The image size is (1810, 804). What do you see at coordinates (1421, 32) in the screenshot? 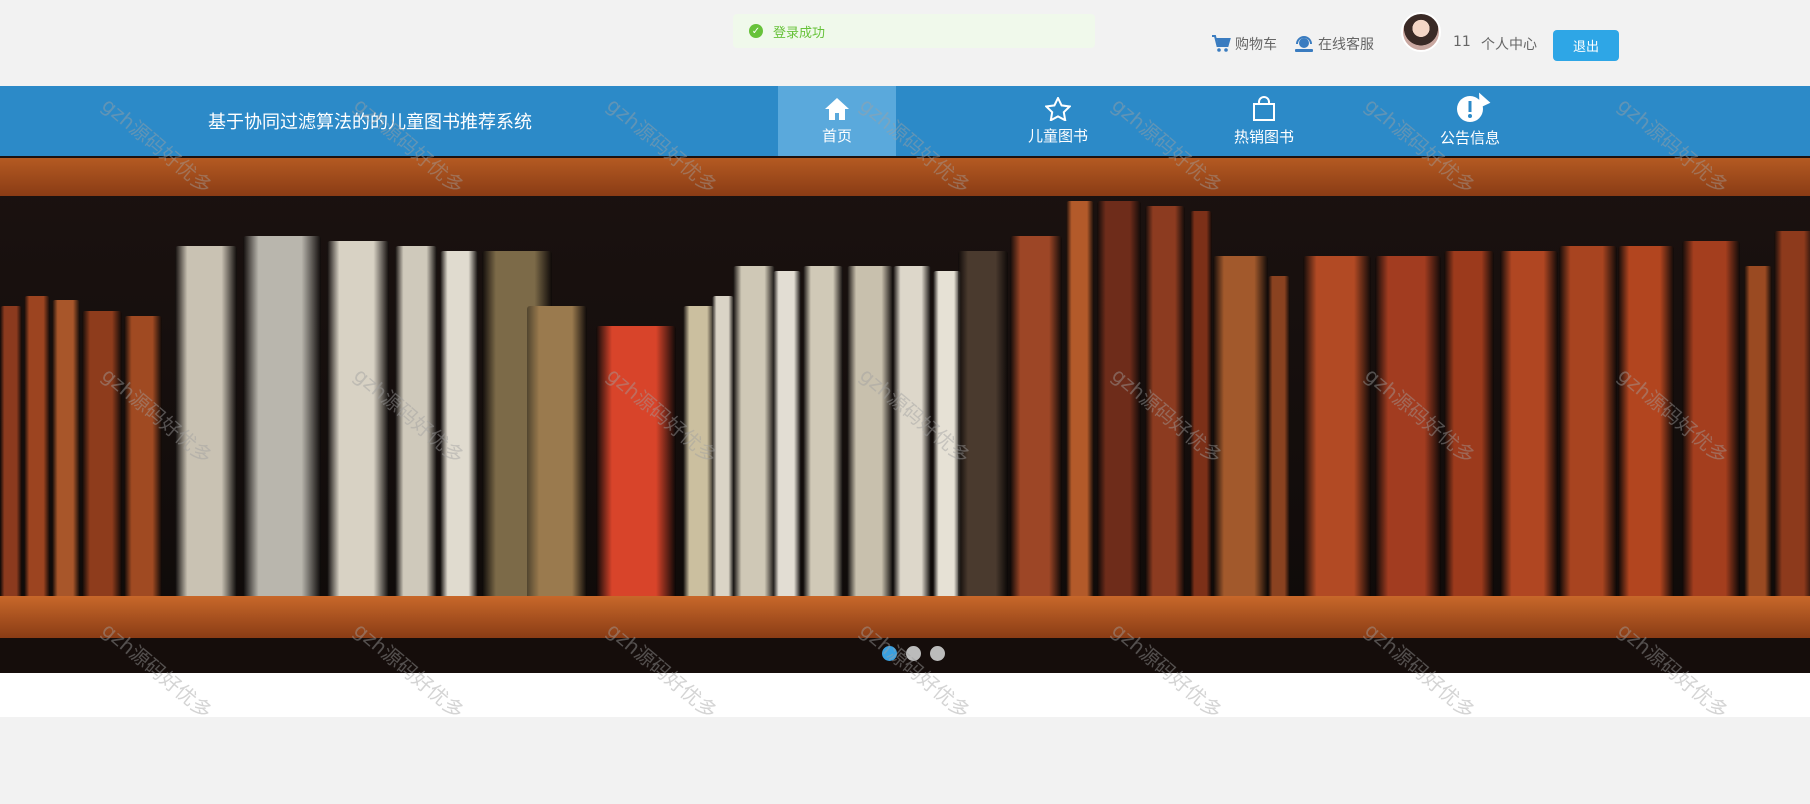
I see `user-avatar` at bounding box center [1421, 32].